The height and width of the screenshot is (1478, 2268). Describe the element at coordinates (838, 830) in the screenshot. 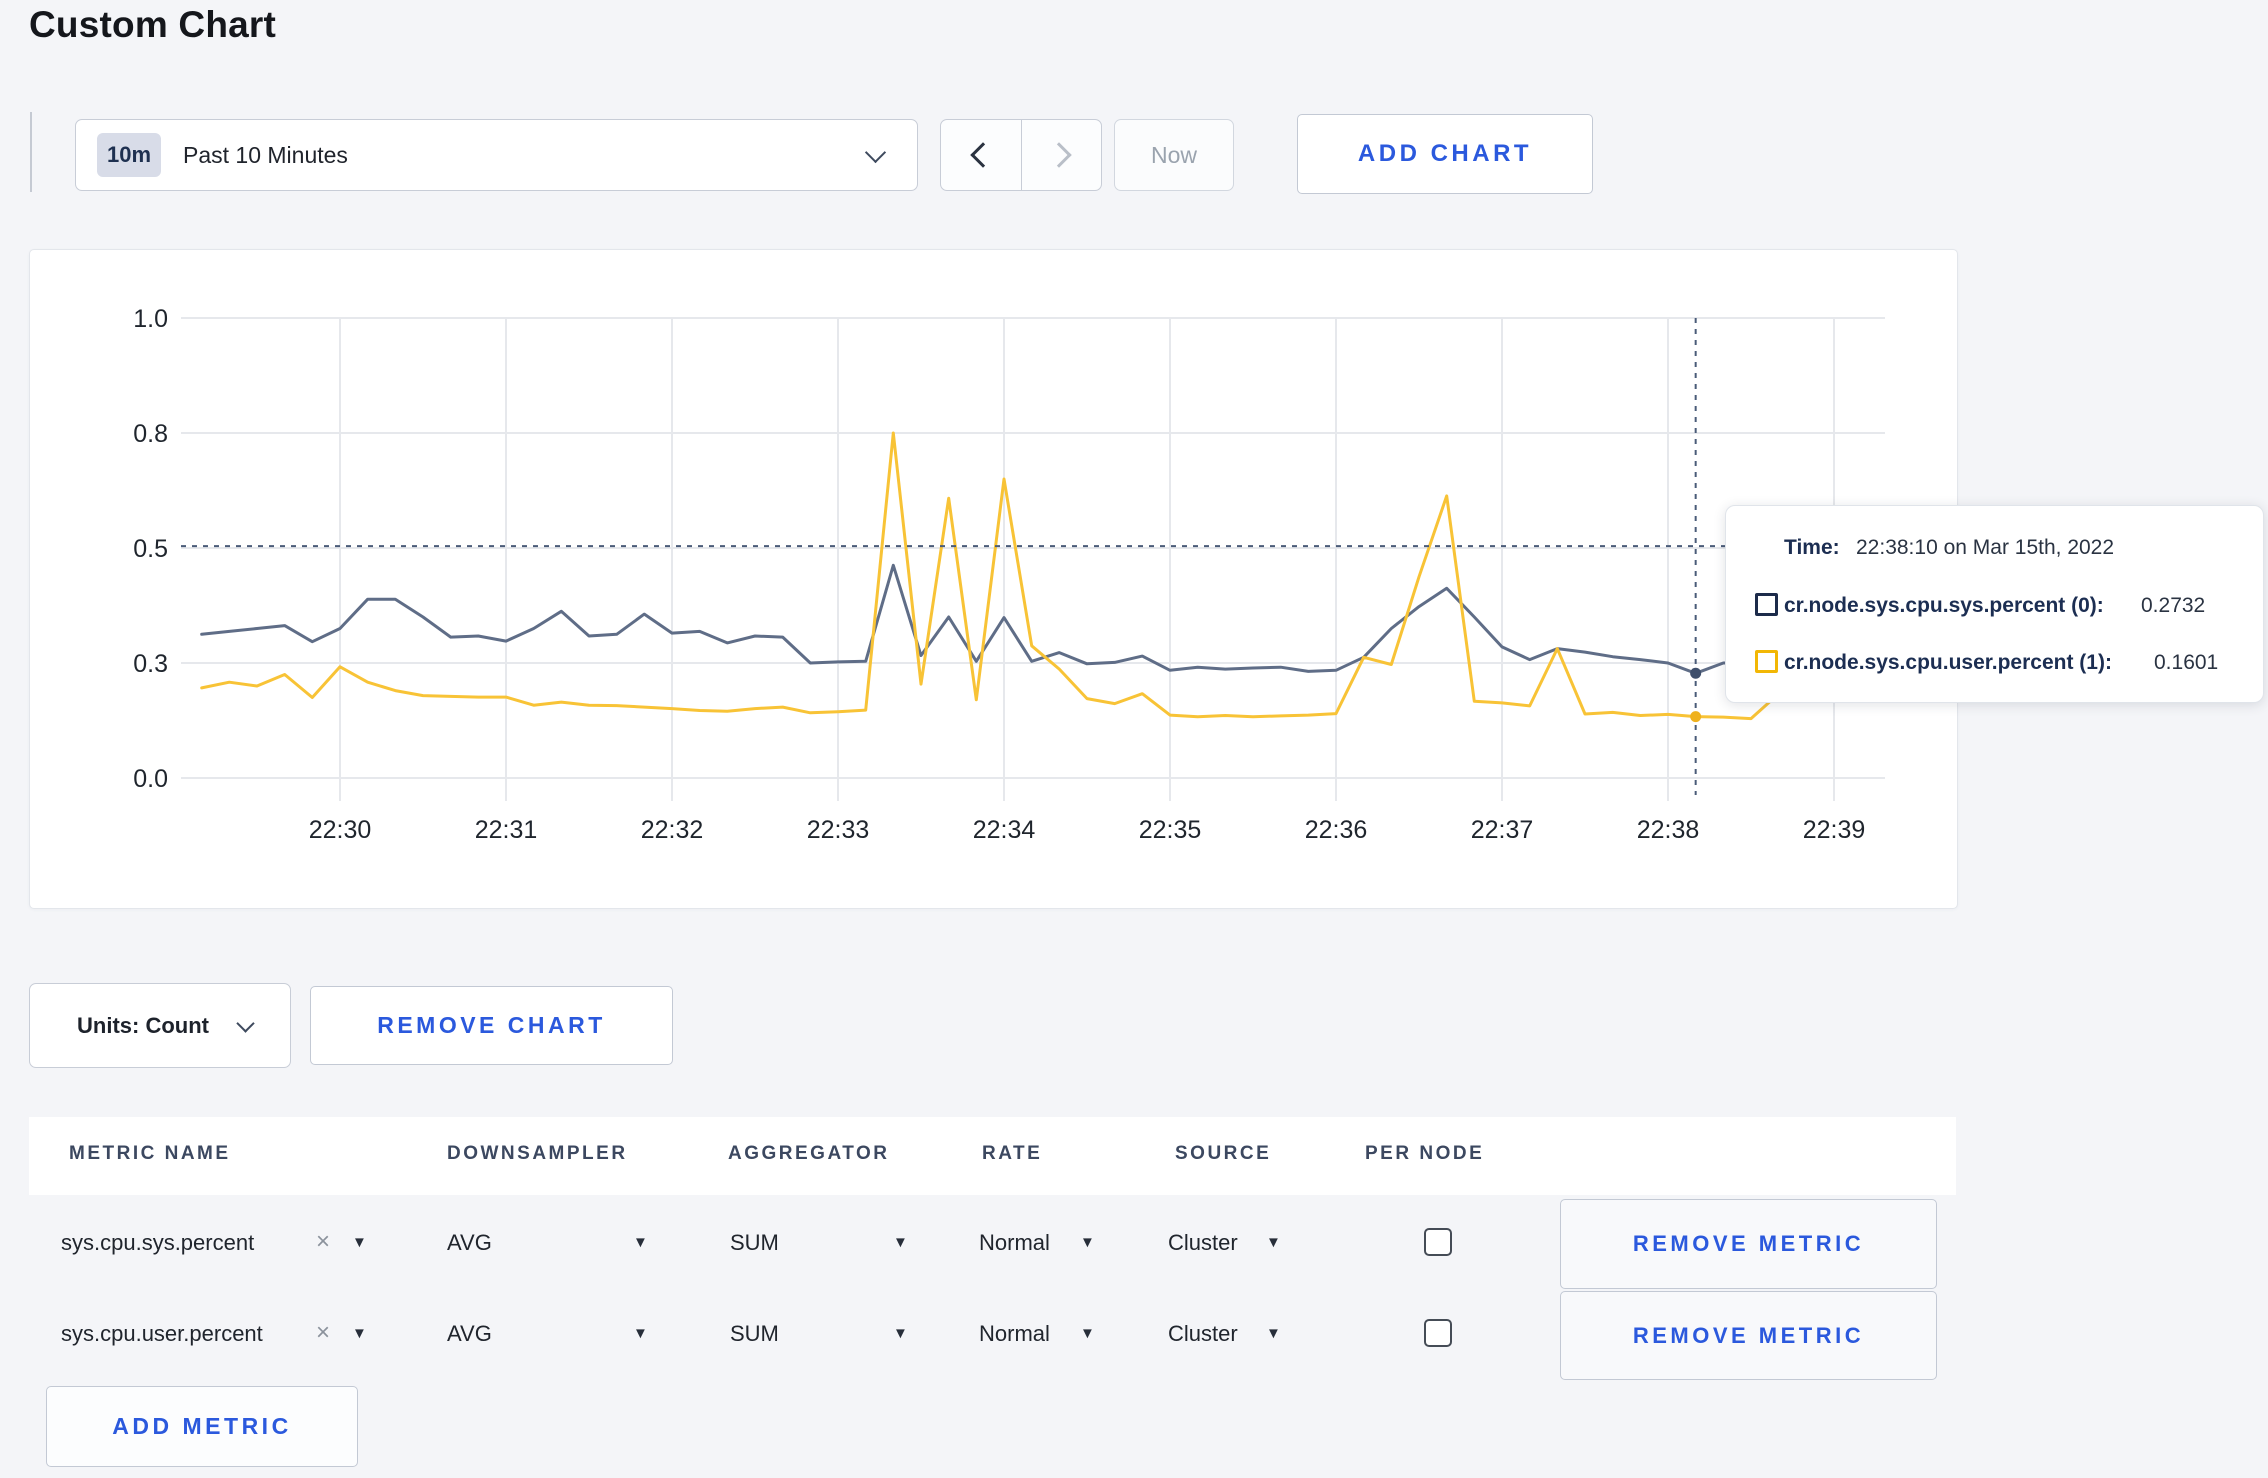

I see `x-axis-tick-label: 22:33` at that location.